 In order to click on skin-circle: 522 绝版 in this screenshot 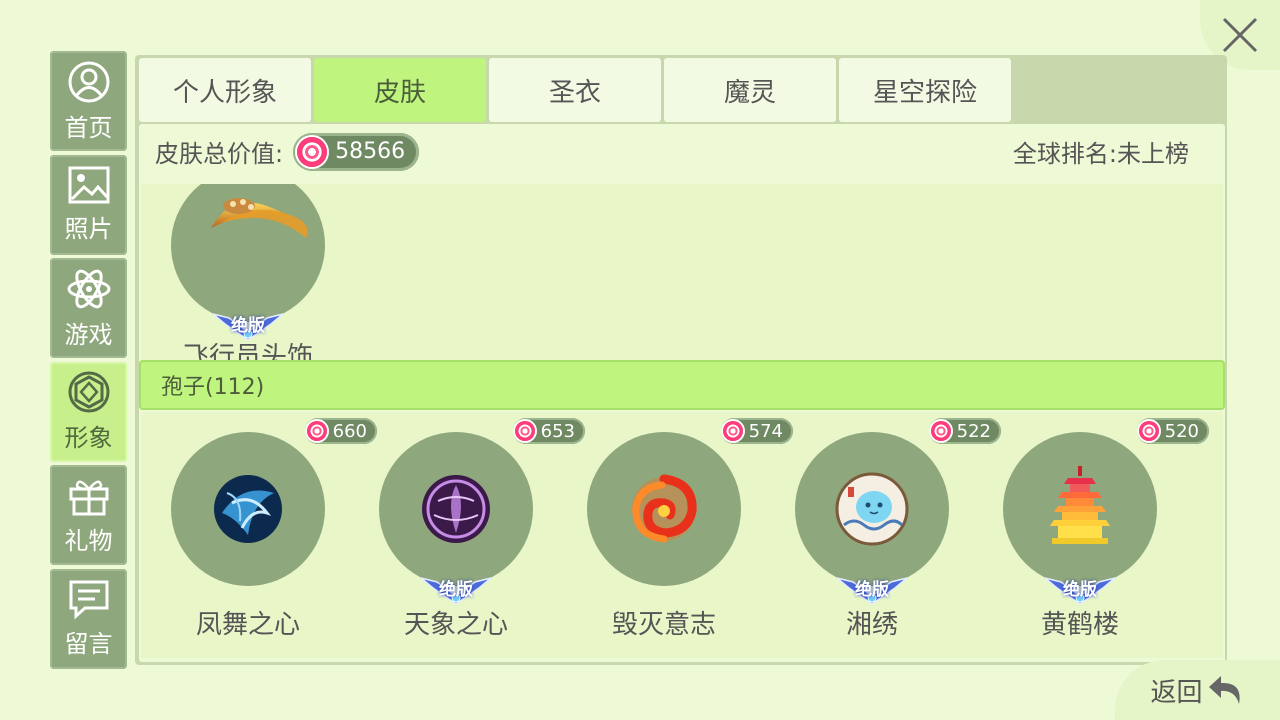, I will do `click(898, 511)`.